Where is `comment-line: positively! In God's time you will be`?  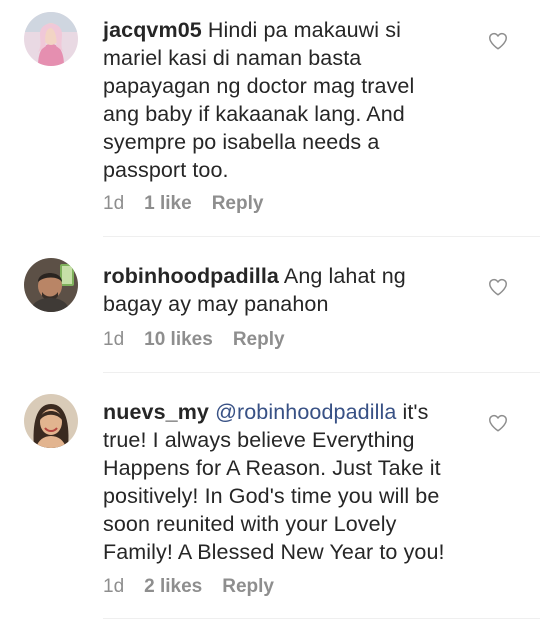
comment-line: positively! In God's time you will be is located at coordinates (271, 496).